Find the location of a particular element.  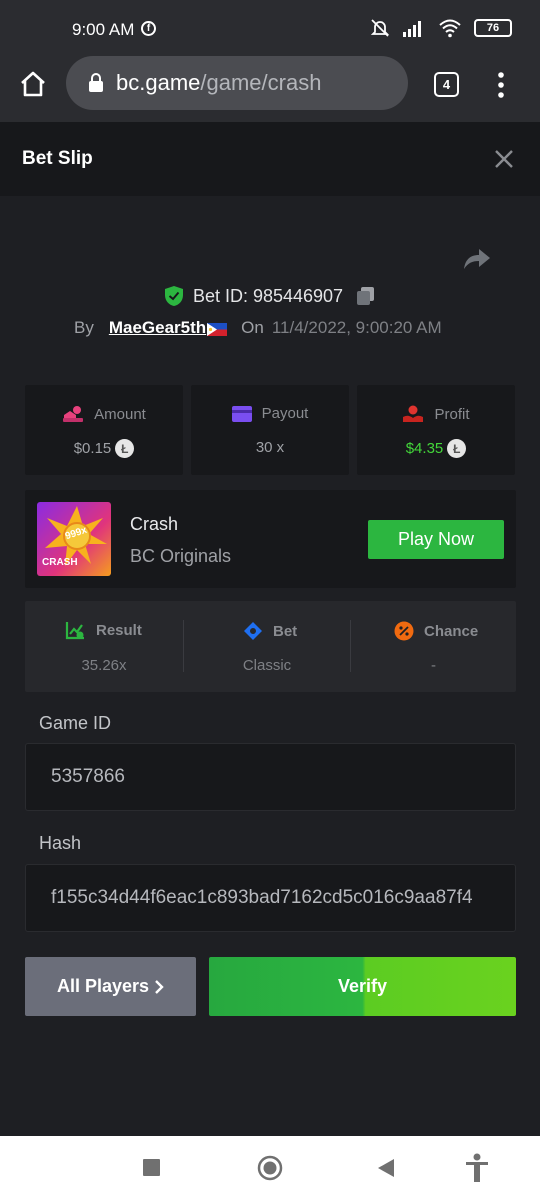

mute-icon is located at coordinates (380, 28).